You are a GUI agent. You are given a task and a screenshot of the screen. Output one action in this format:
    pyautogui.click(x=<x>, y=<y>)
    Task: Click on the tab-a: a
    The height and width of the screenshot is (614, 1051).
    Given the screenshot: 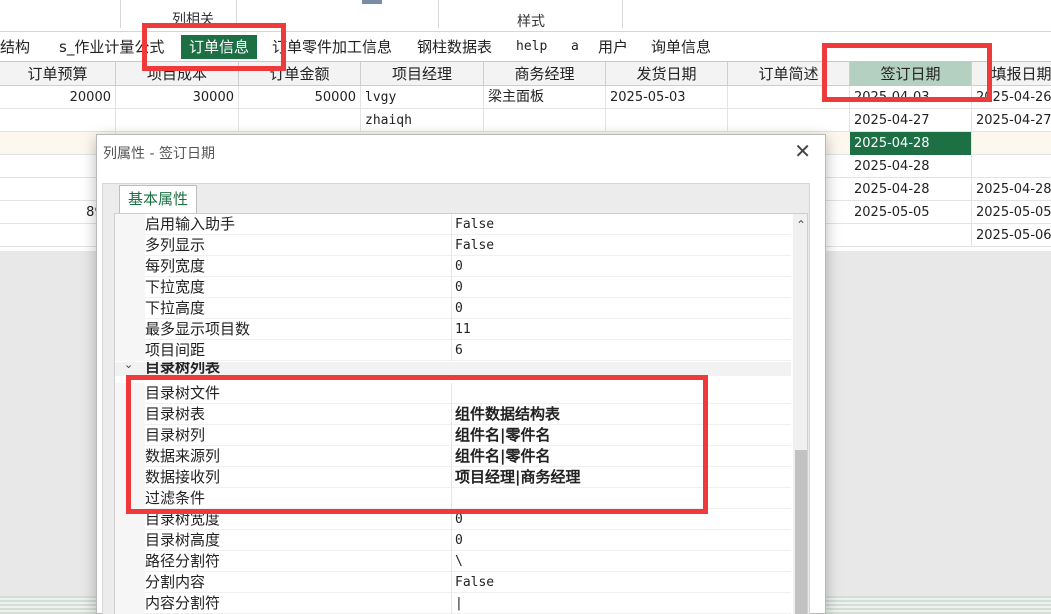 What is the action you would take?
    pyautogui.click(x=575, y=47)
    